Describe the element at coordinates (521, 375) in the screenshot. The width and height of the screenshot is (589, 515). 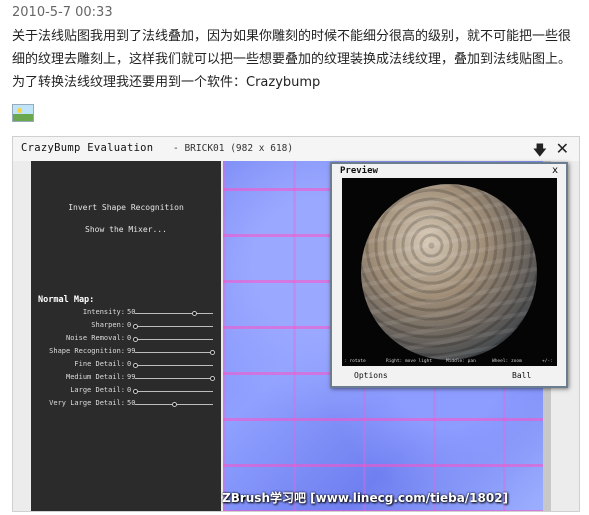
I see `ball-button: Ball` at that location.